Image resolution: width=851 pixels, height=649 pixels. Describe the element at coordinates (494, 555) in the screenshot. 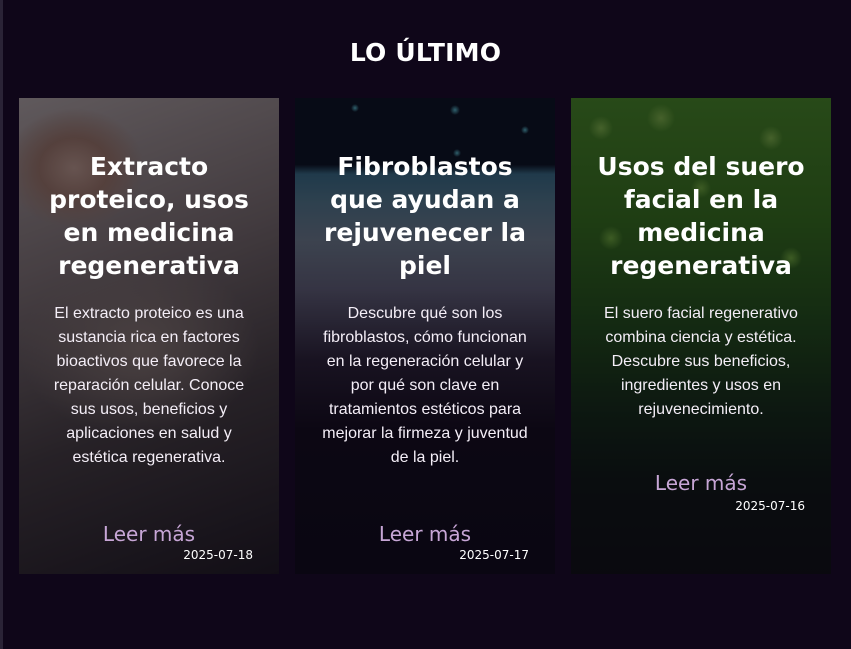

I see `card-date: 2025-07-17` at that location.